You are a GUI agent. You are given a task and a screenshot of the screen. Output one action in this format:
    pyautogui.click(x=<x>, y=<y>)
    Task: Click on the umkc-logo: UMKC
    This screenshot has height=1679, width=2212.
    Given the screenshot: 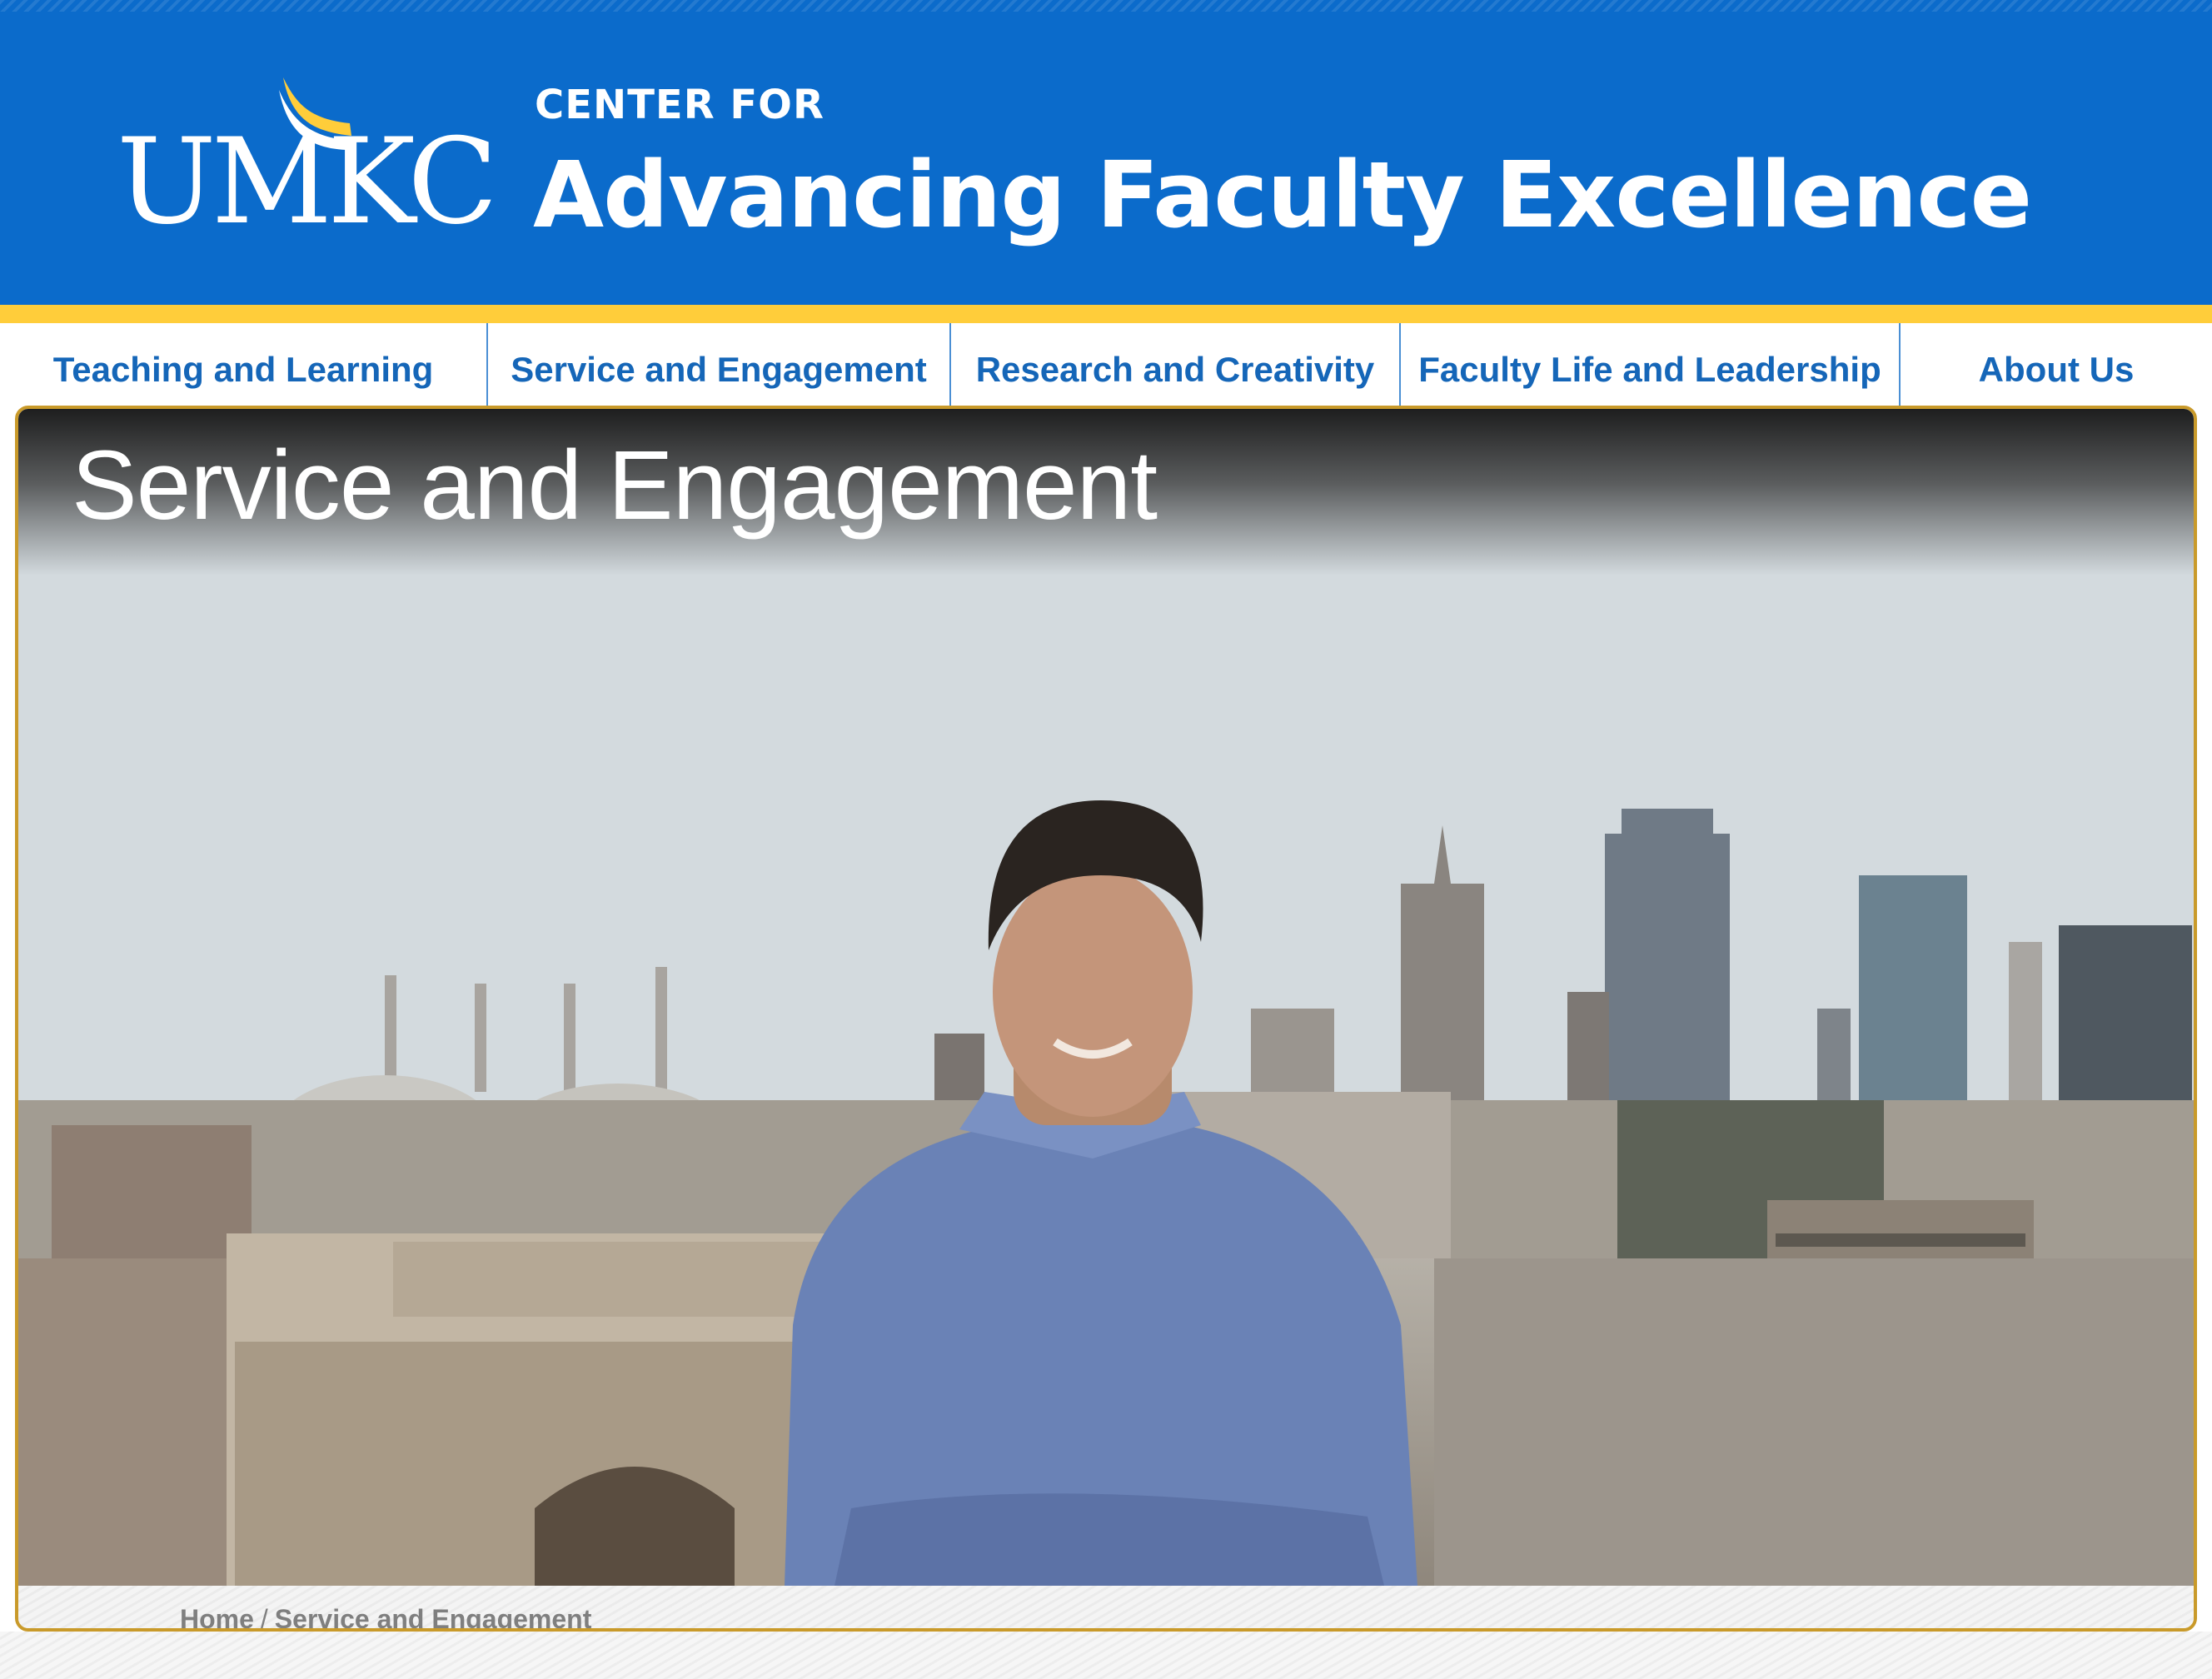 What is the action you would take?
    pyautogui.click(x=307, y=158)
    